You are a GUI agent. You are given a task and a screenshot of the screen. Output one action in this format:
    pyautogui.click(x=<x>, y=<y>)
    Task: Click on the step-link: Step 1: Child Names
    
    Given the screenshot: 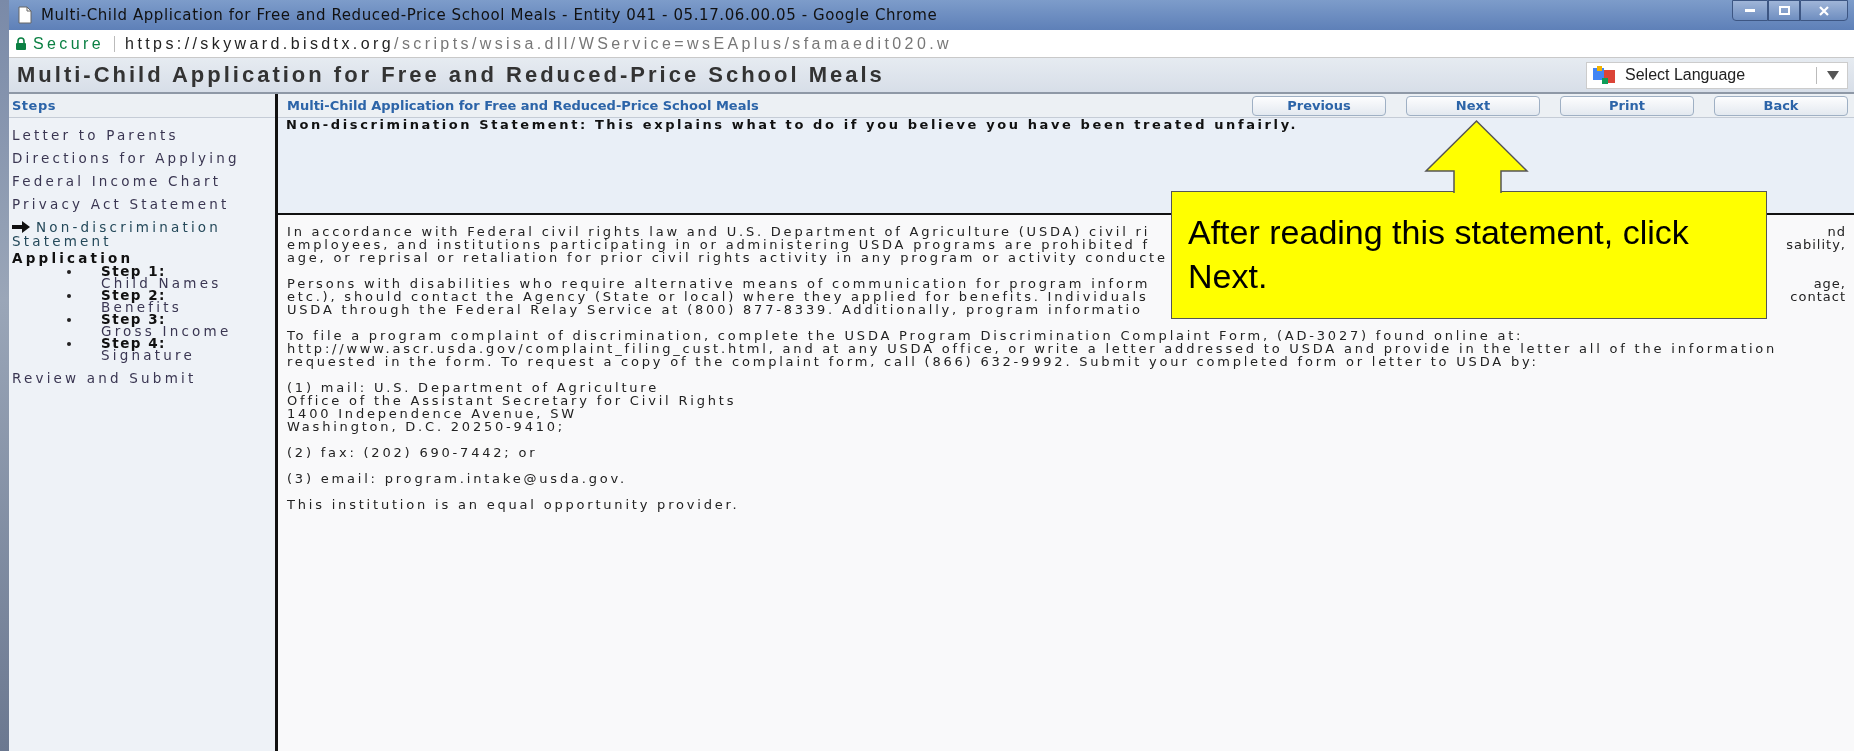 What is the action you would take?
    pyautogui.click(x=161, y=277)
    